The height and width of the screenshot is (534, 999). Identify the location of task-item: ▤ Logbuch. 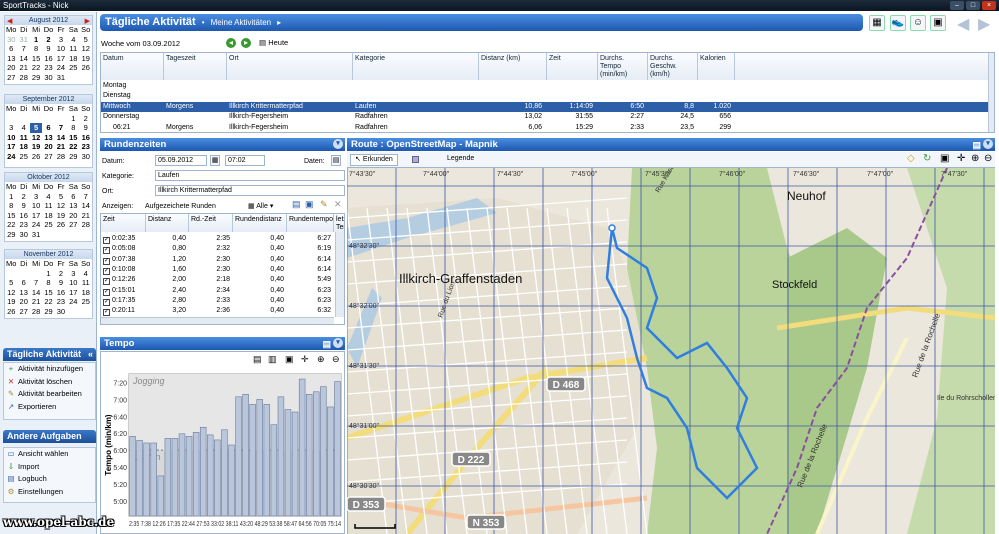
(49, 479).